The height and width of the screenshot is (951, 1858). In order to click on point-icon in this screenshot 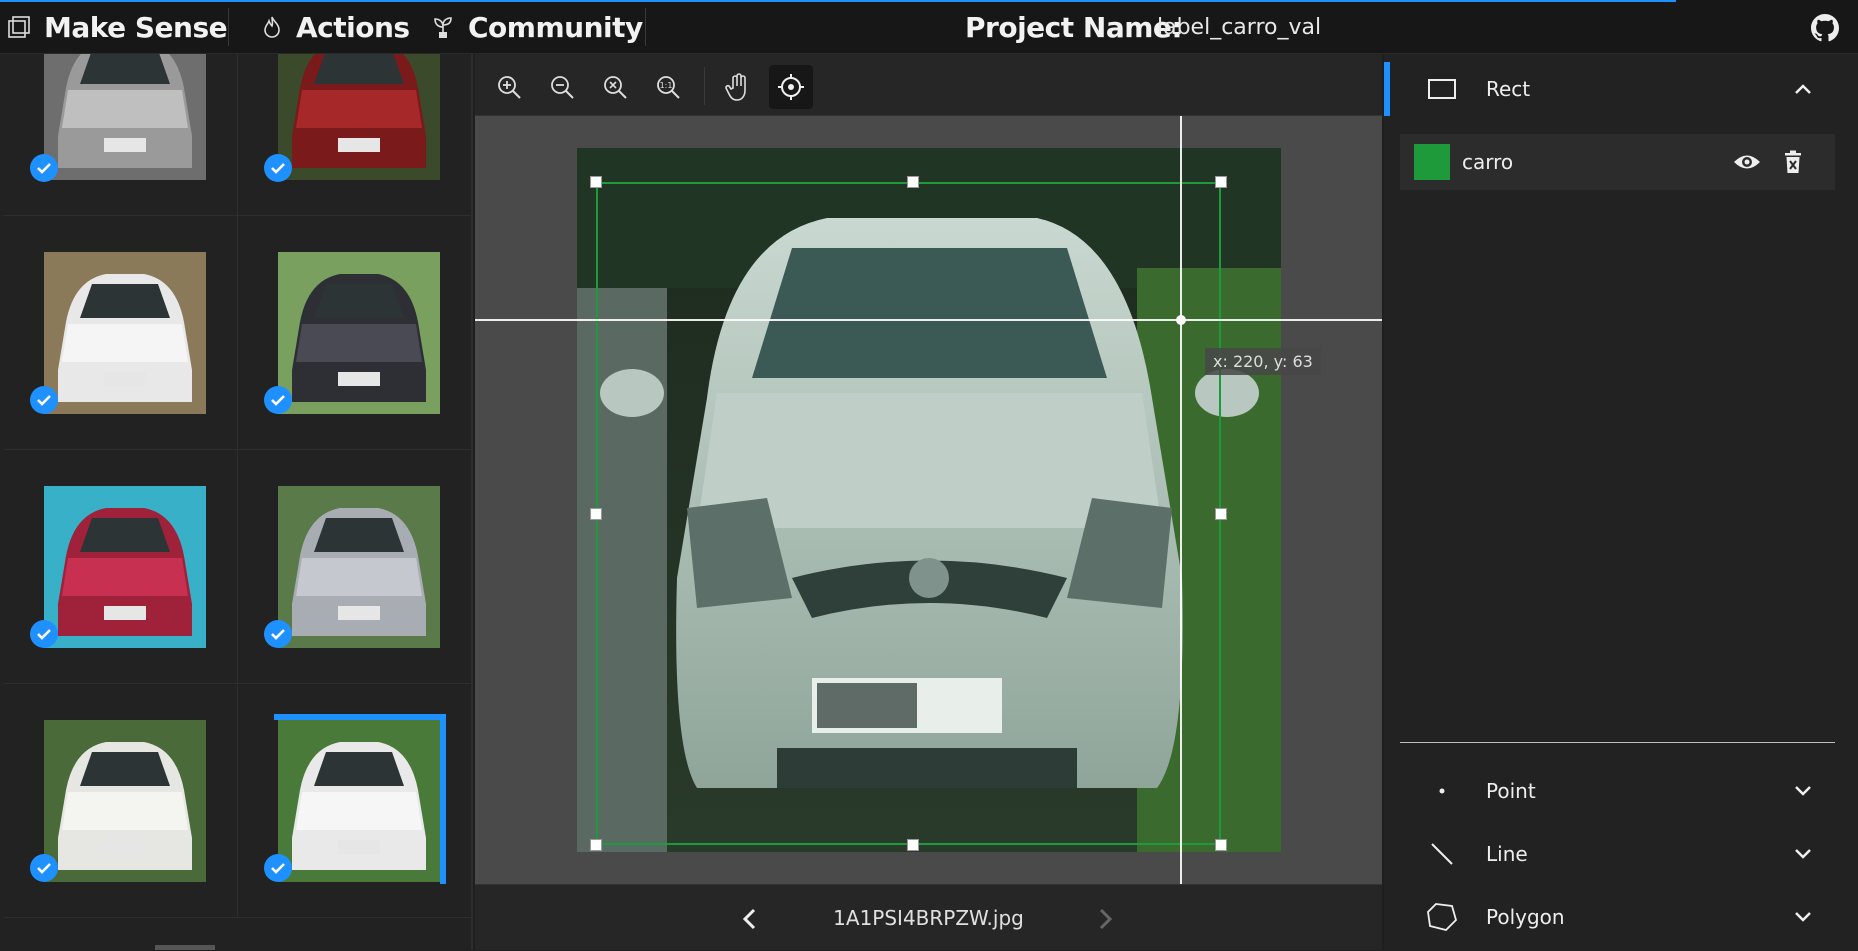, I will do `click(1442, 791)`.